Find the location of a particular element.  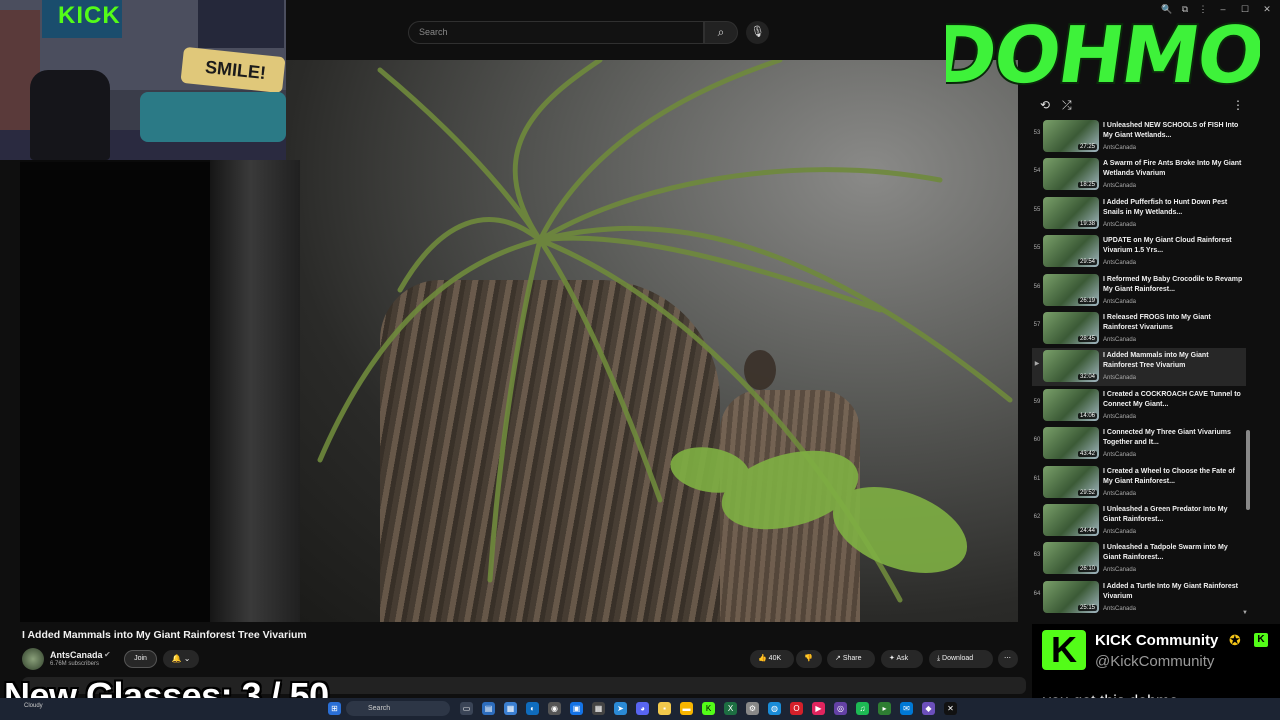

chrome-icon: ◍ is located at coordinates (774, 708).